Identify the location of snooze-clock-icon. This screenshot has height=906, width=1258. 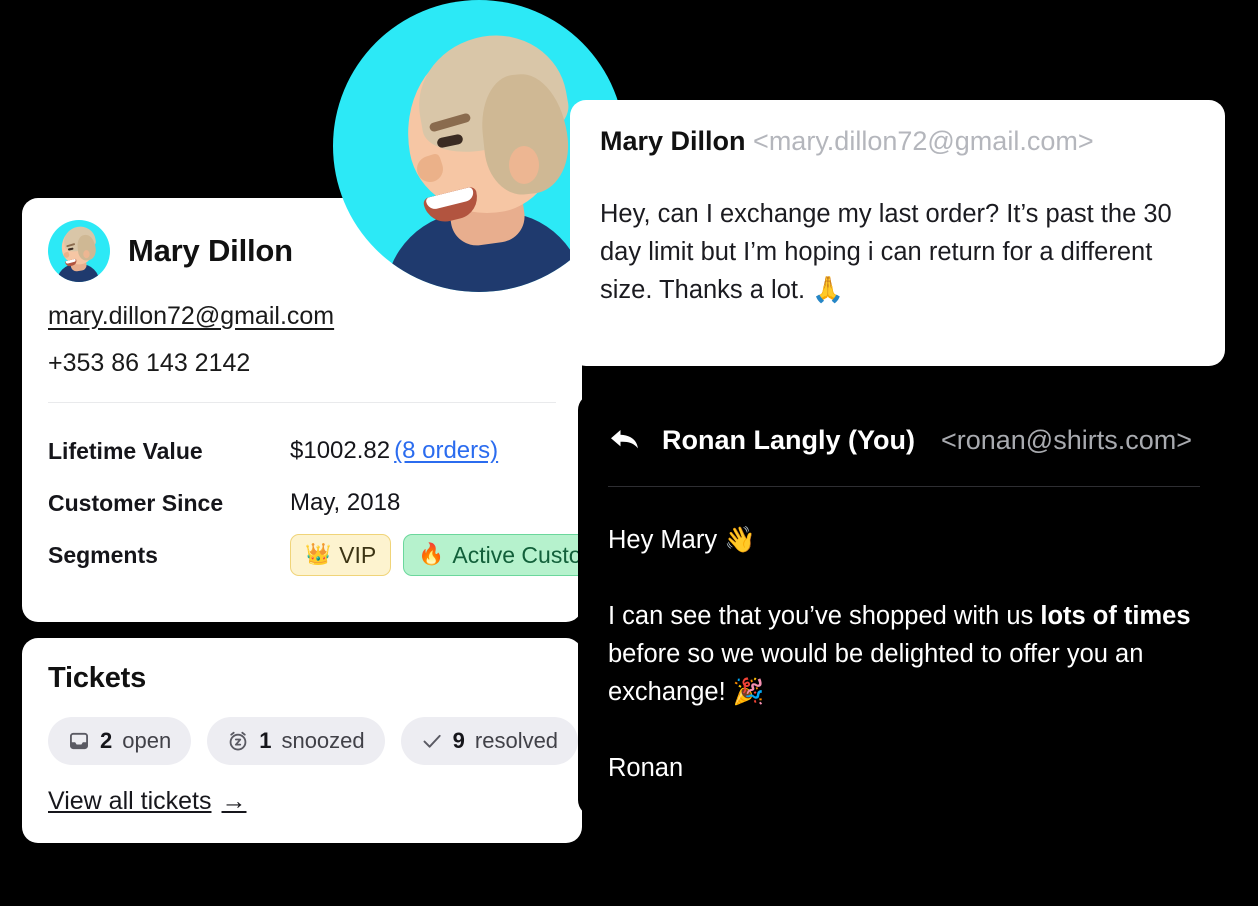
(238, 741).